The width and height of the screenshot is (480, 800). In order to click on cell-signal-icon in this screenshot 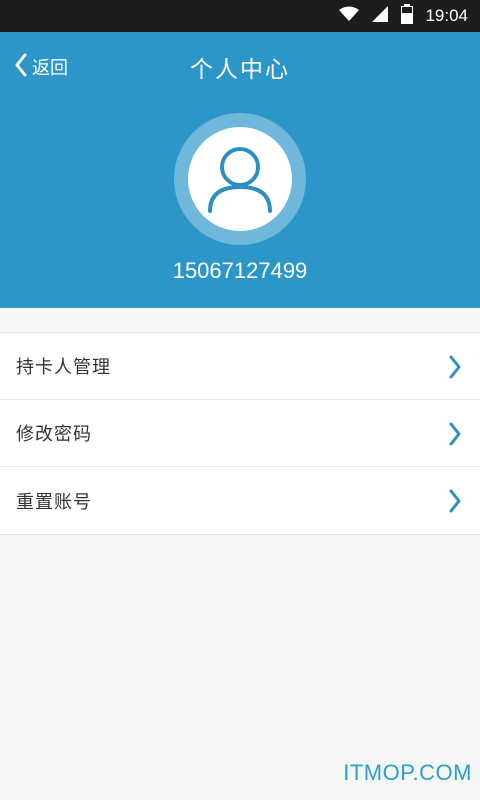, I will do `click(380, 16)`.